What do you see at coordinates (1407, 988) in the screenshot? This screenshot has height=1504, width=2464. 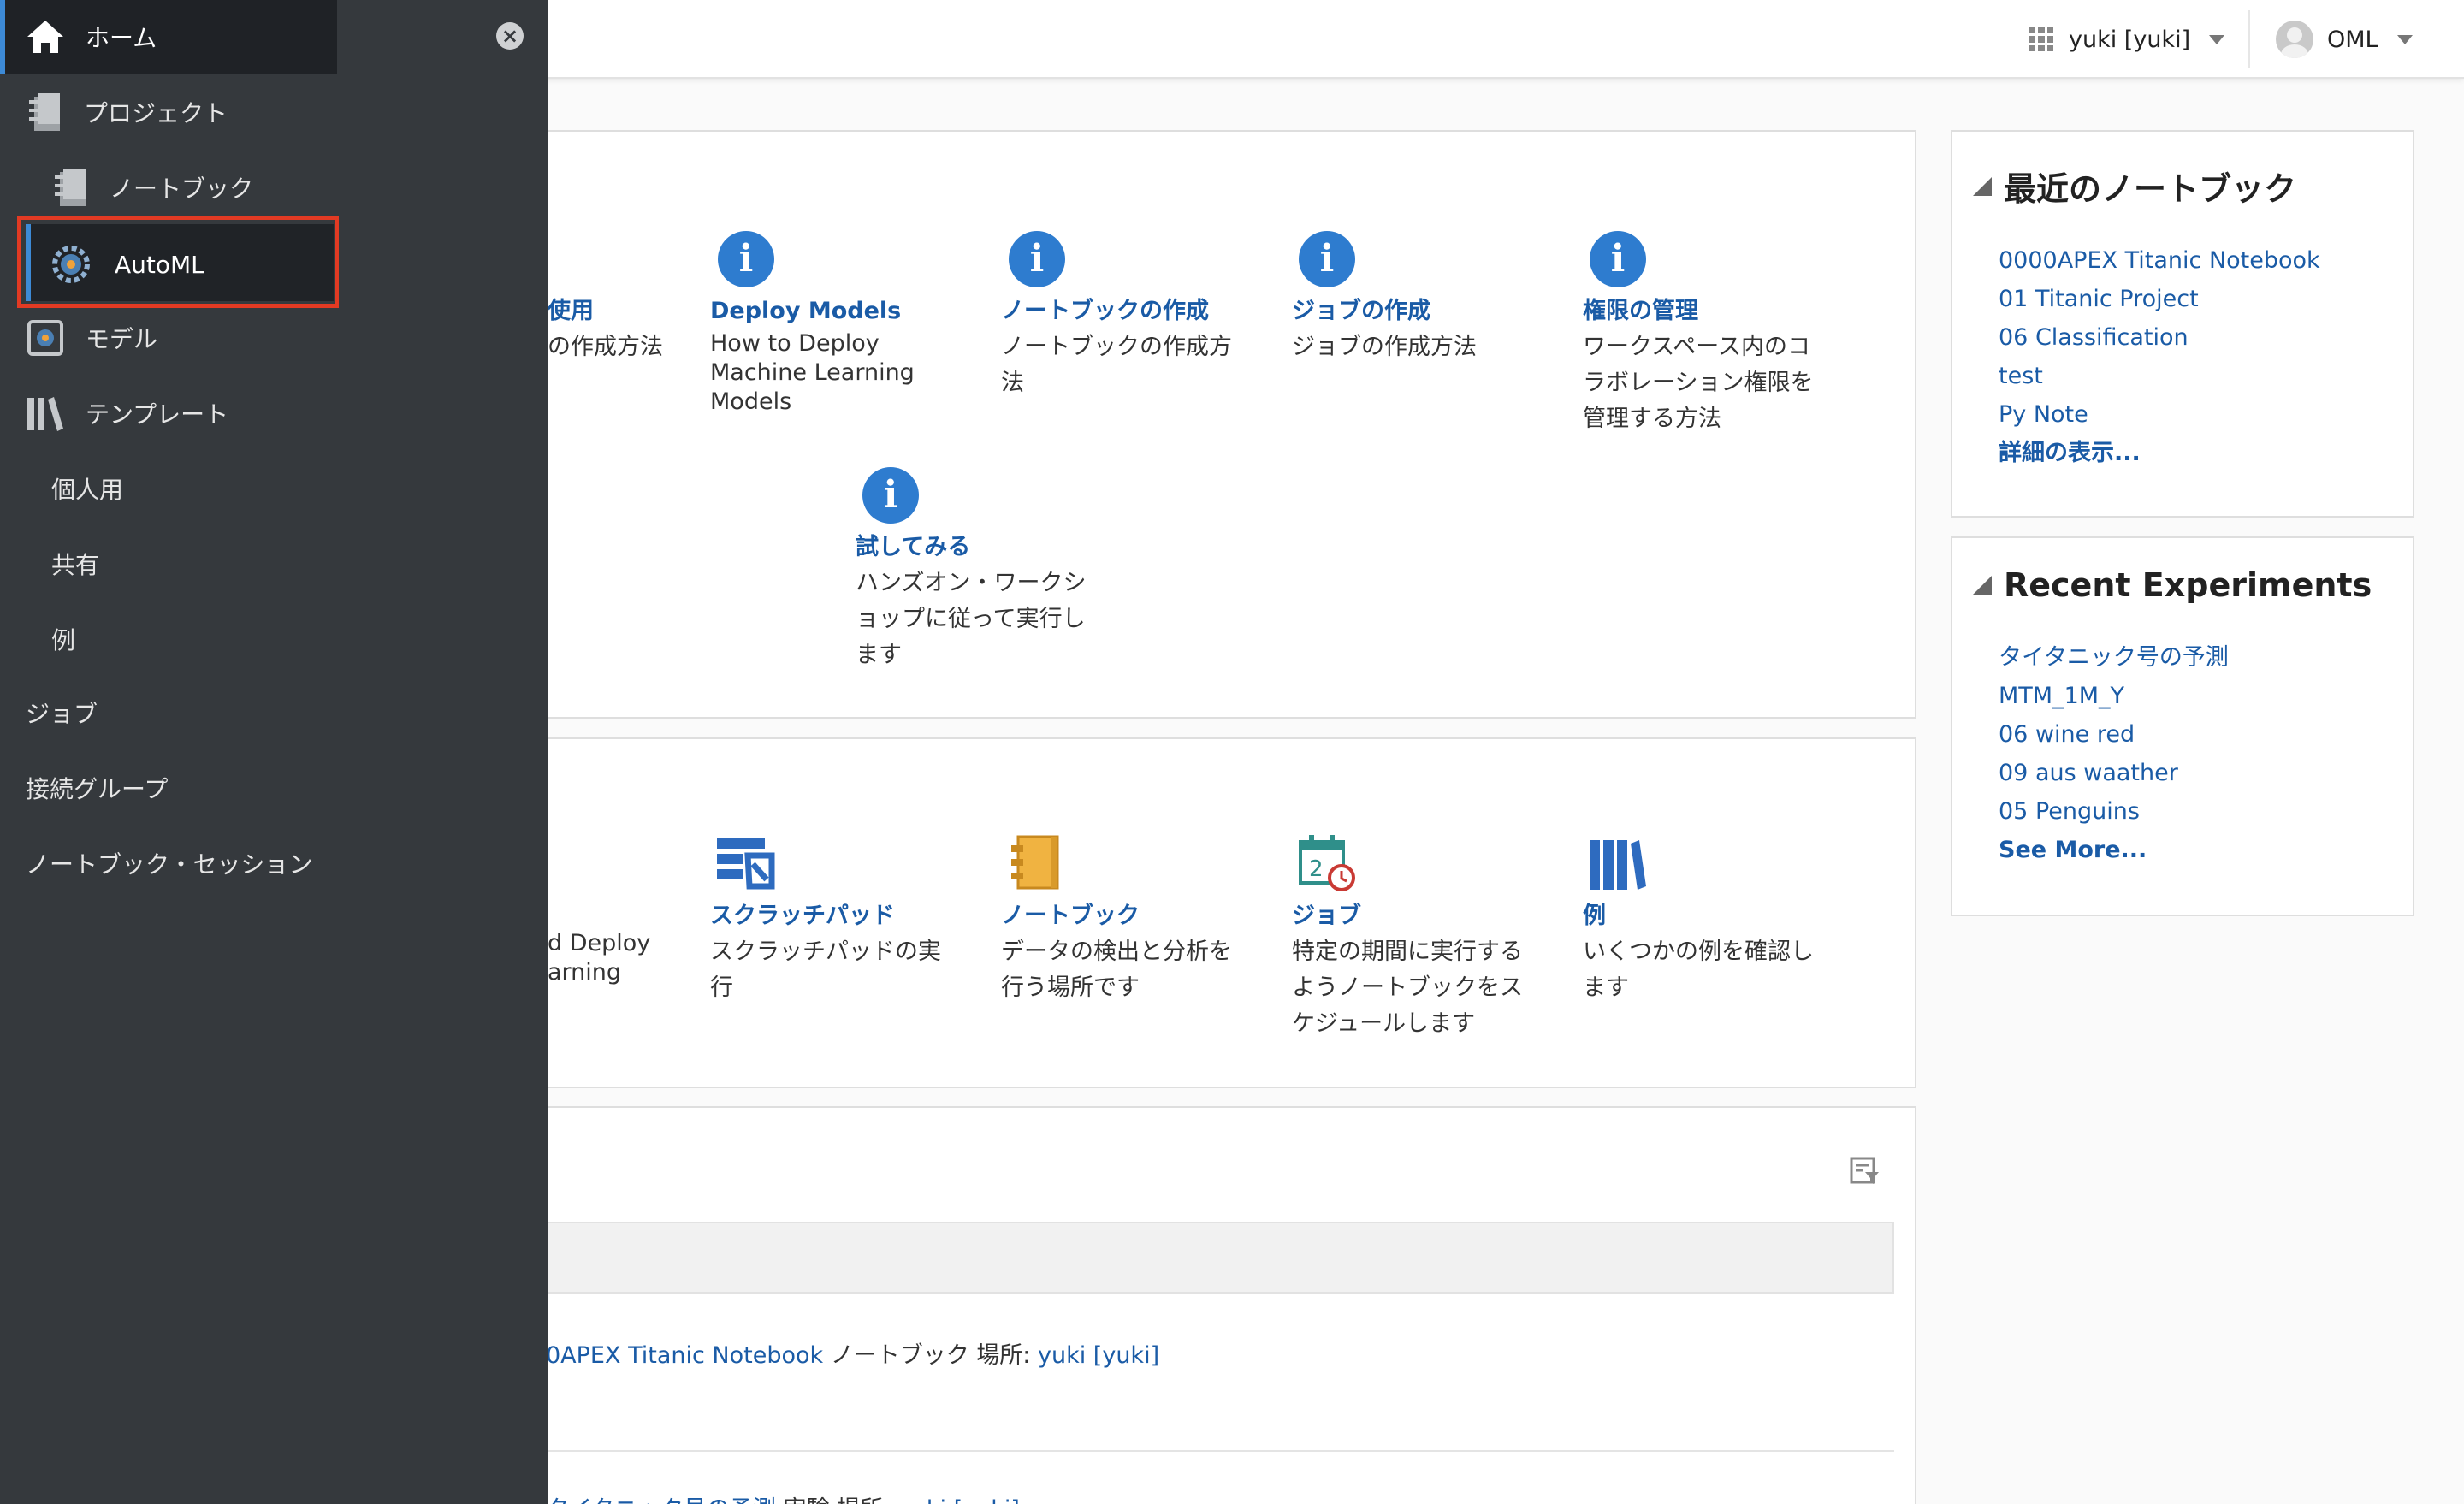 I see `quick-desc-line: ようノートブックをス` at bounding box center [1407, 988].